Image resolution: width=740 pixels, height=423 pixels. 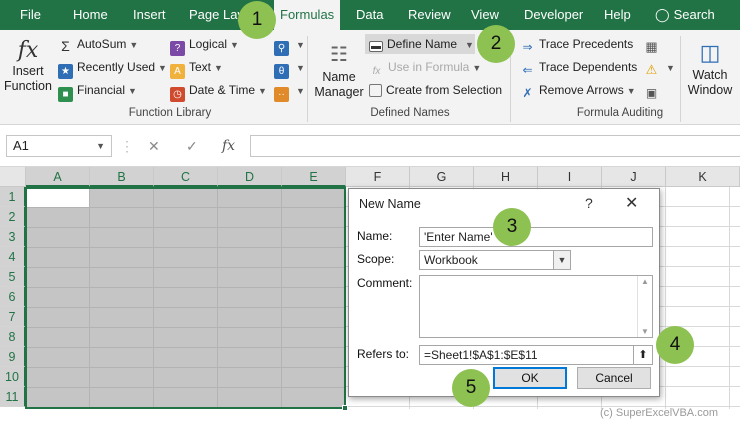 What do you see at coordinates (420, 44) in the screenshot?
I see `define-name-button: ▬ Define Name ▼` at bounding box center [420, 44].